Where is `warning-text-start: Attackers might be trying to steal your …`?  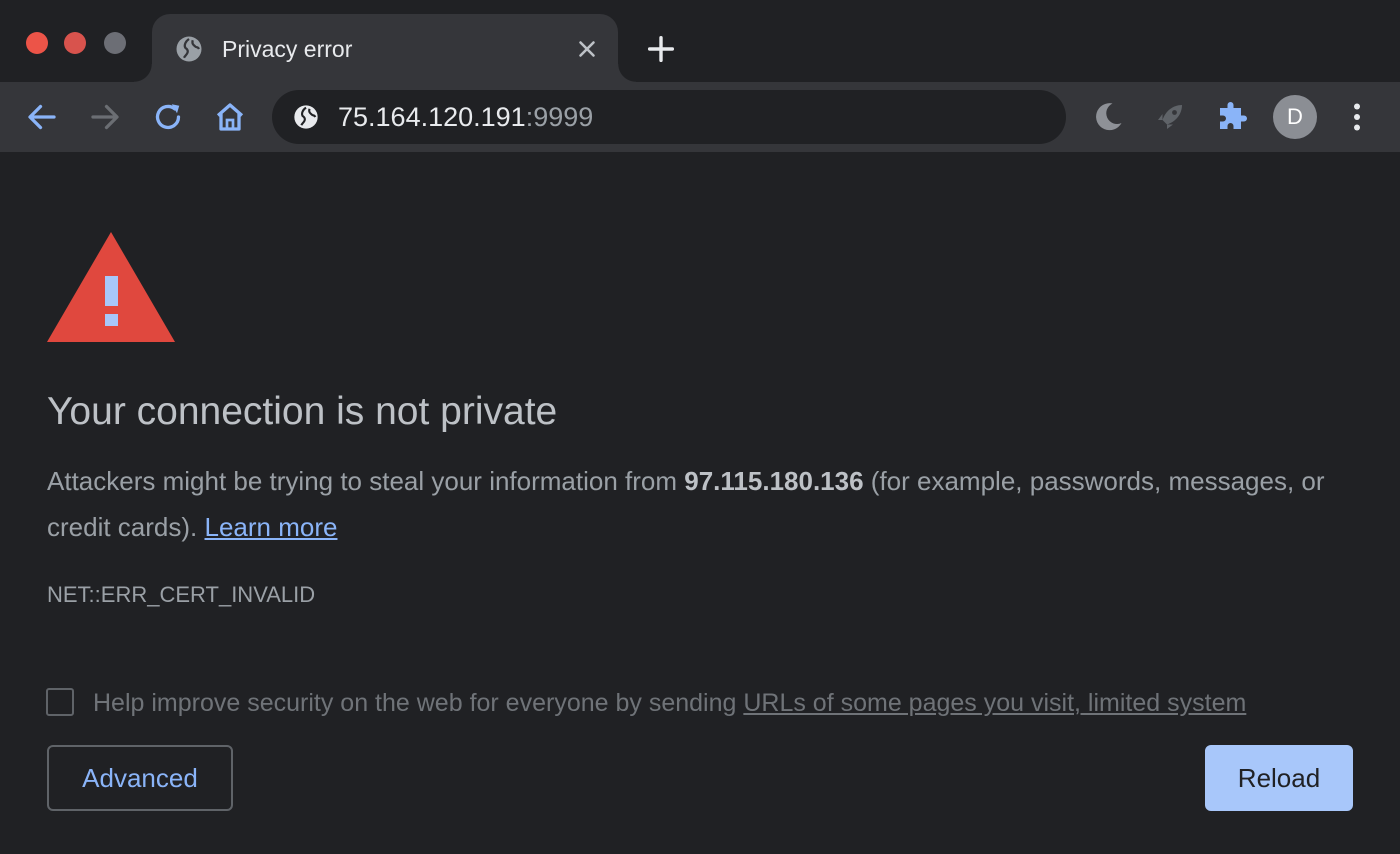
warning-text-start: Attackers might be trying to steal your … is located at coordinates (366, 481).